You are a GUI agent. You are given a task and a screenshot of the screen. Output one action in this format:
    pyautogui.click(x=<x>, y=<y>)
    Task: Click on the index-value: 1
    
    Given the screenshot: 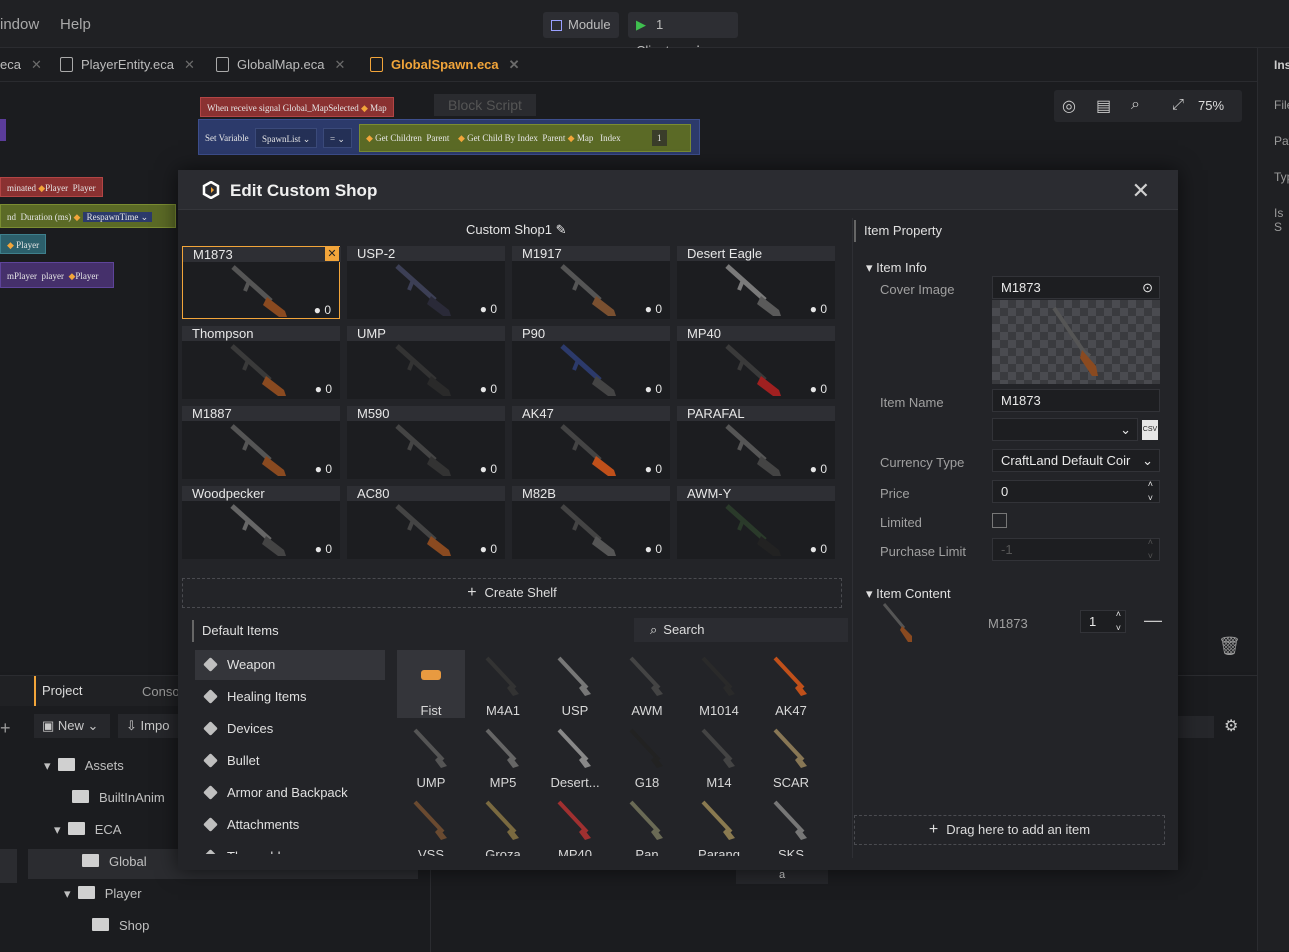 What is the action you would take?
    pyautogui.click(x=659, y=138)
    